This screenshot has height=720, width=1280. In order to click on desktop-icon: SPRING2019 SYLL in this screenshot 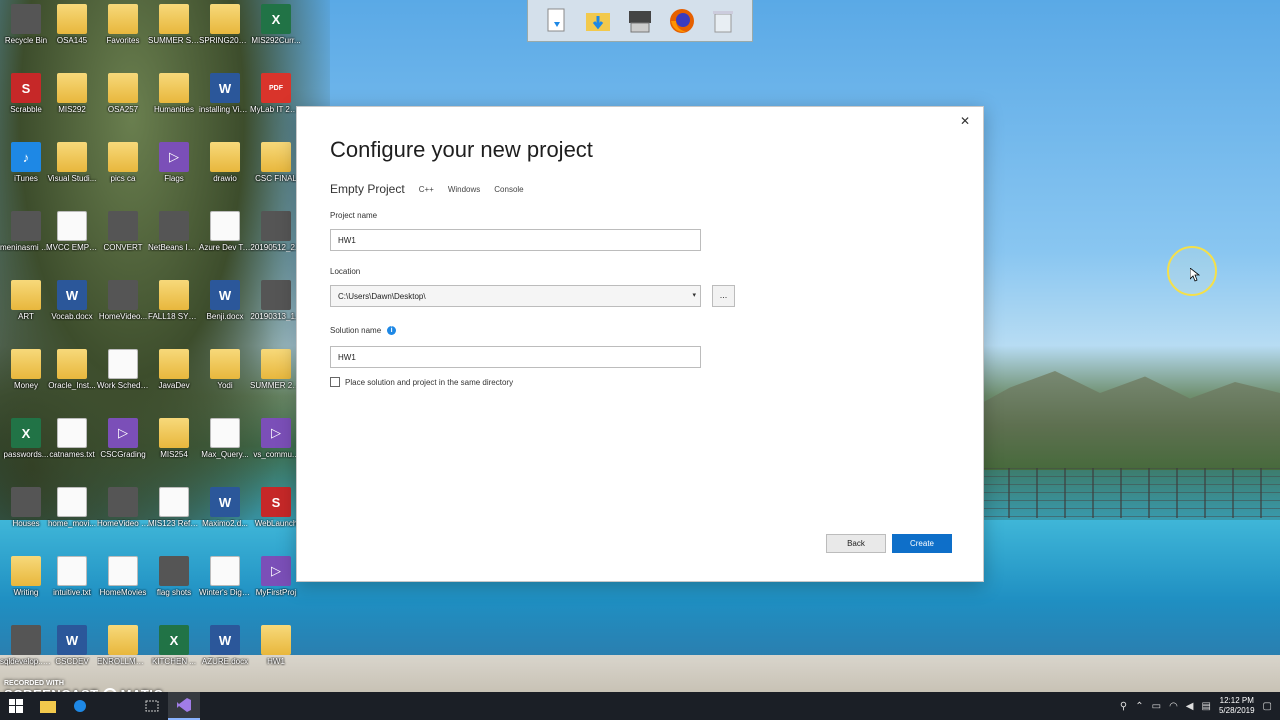, I will do `click(225, 33)`.